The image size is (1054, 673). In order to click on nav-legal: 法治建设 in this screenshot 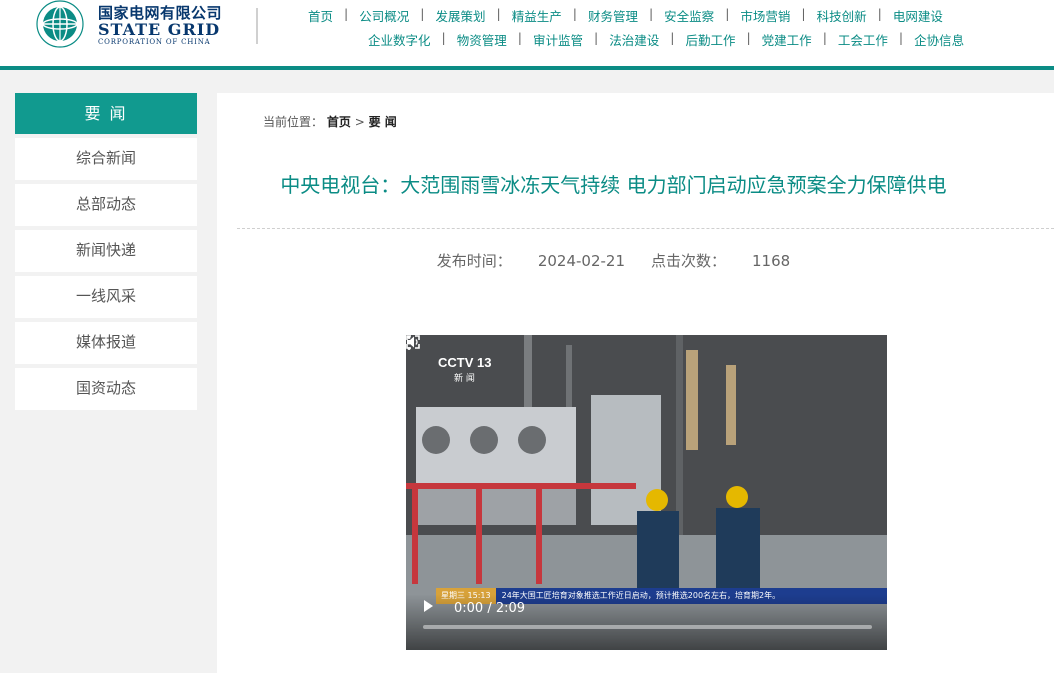, I will do `click(634, 39)`.